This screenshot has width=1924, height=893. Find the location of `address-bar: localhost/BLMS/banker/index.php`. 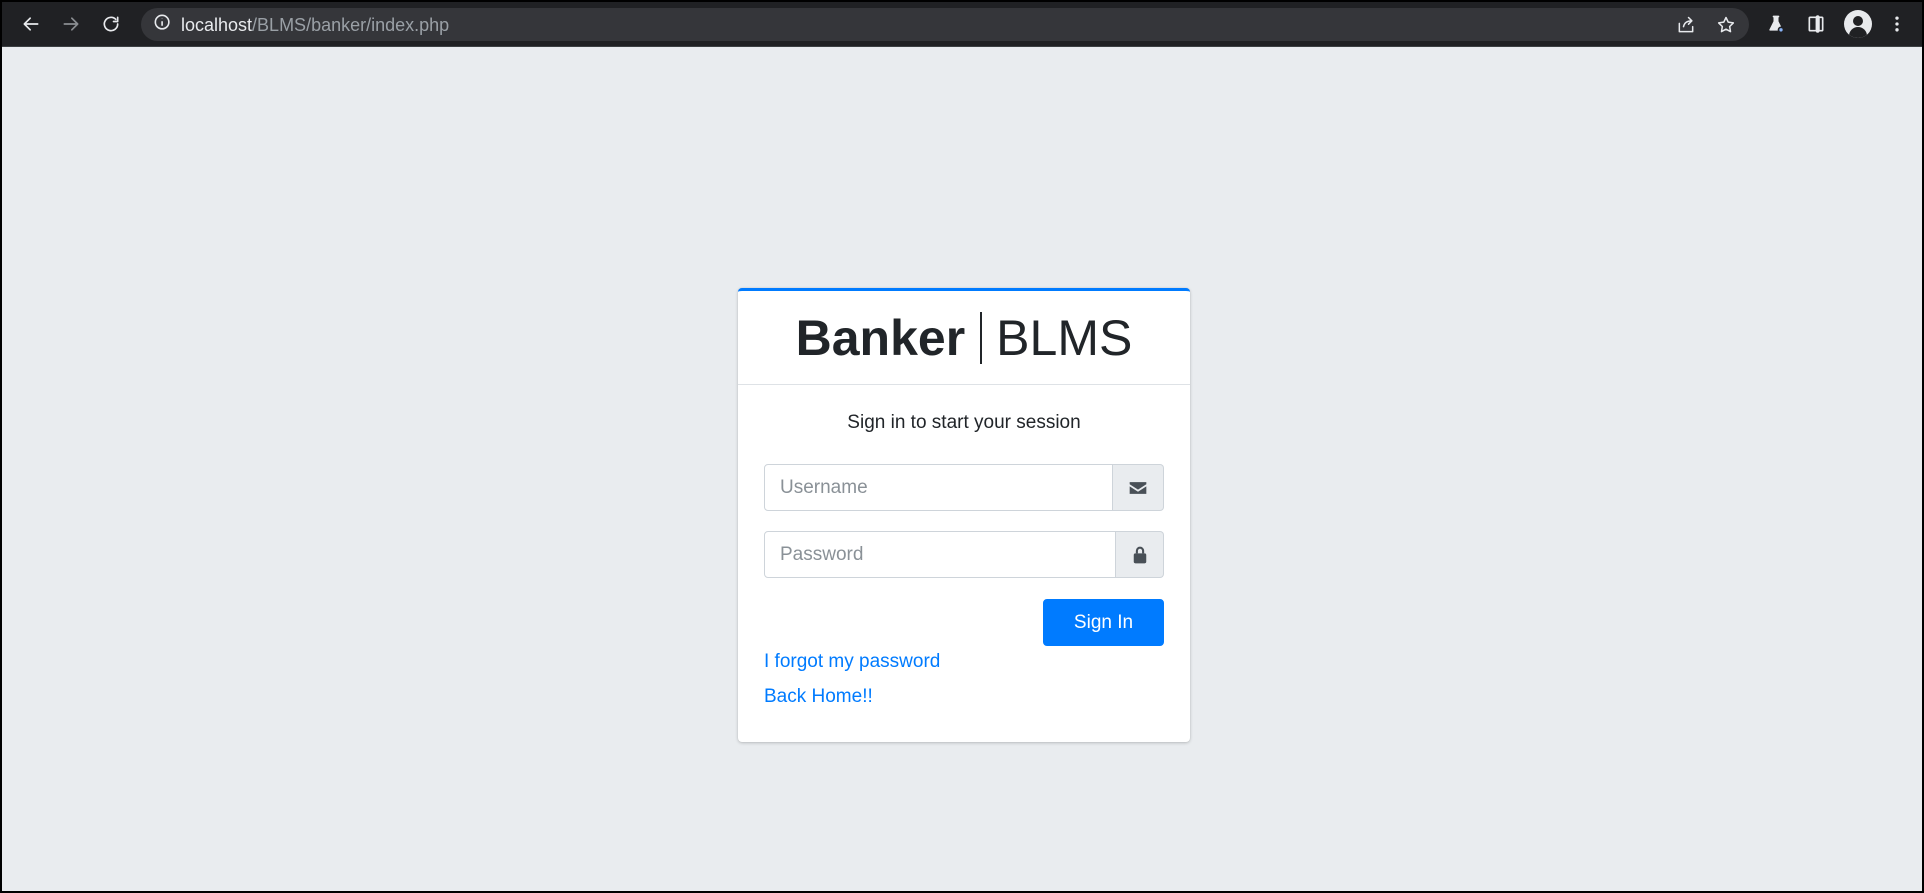

address-bar: localhost/BLMS/banker/index.php is located at coordinates (945, 24).